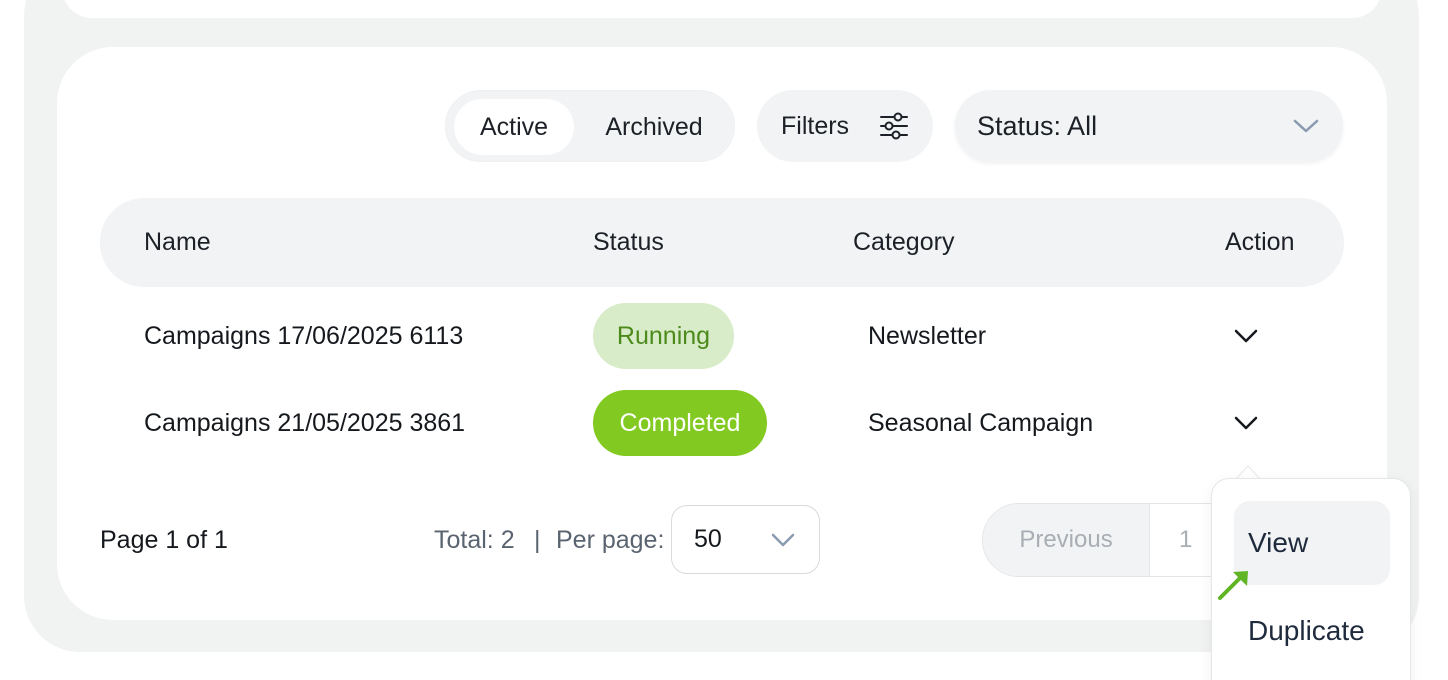 Image resolution: width=1448 pixels, height=680 pixels. Describe the element at coordinates (305, 423) in the screenshot. I see `campaign-name: Campaigns 21/05/2025 3861` at that location.